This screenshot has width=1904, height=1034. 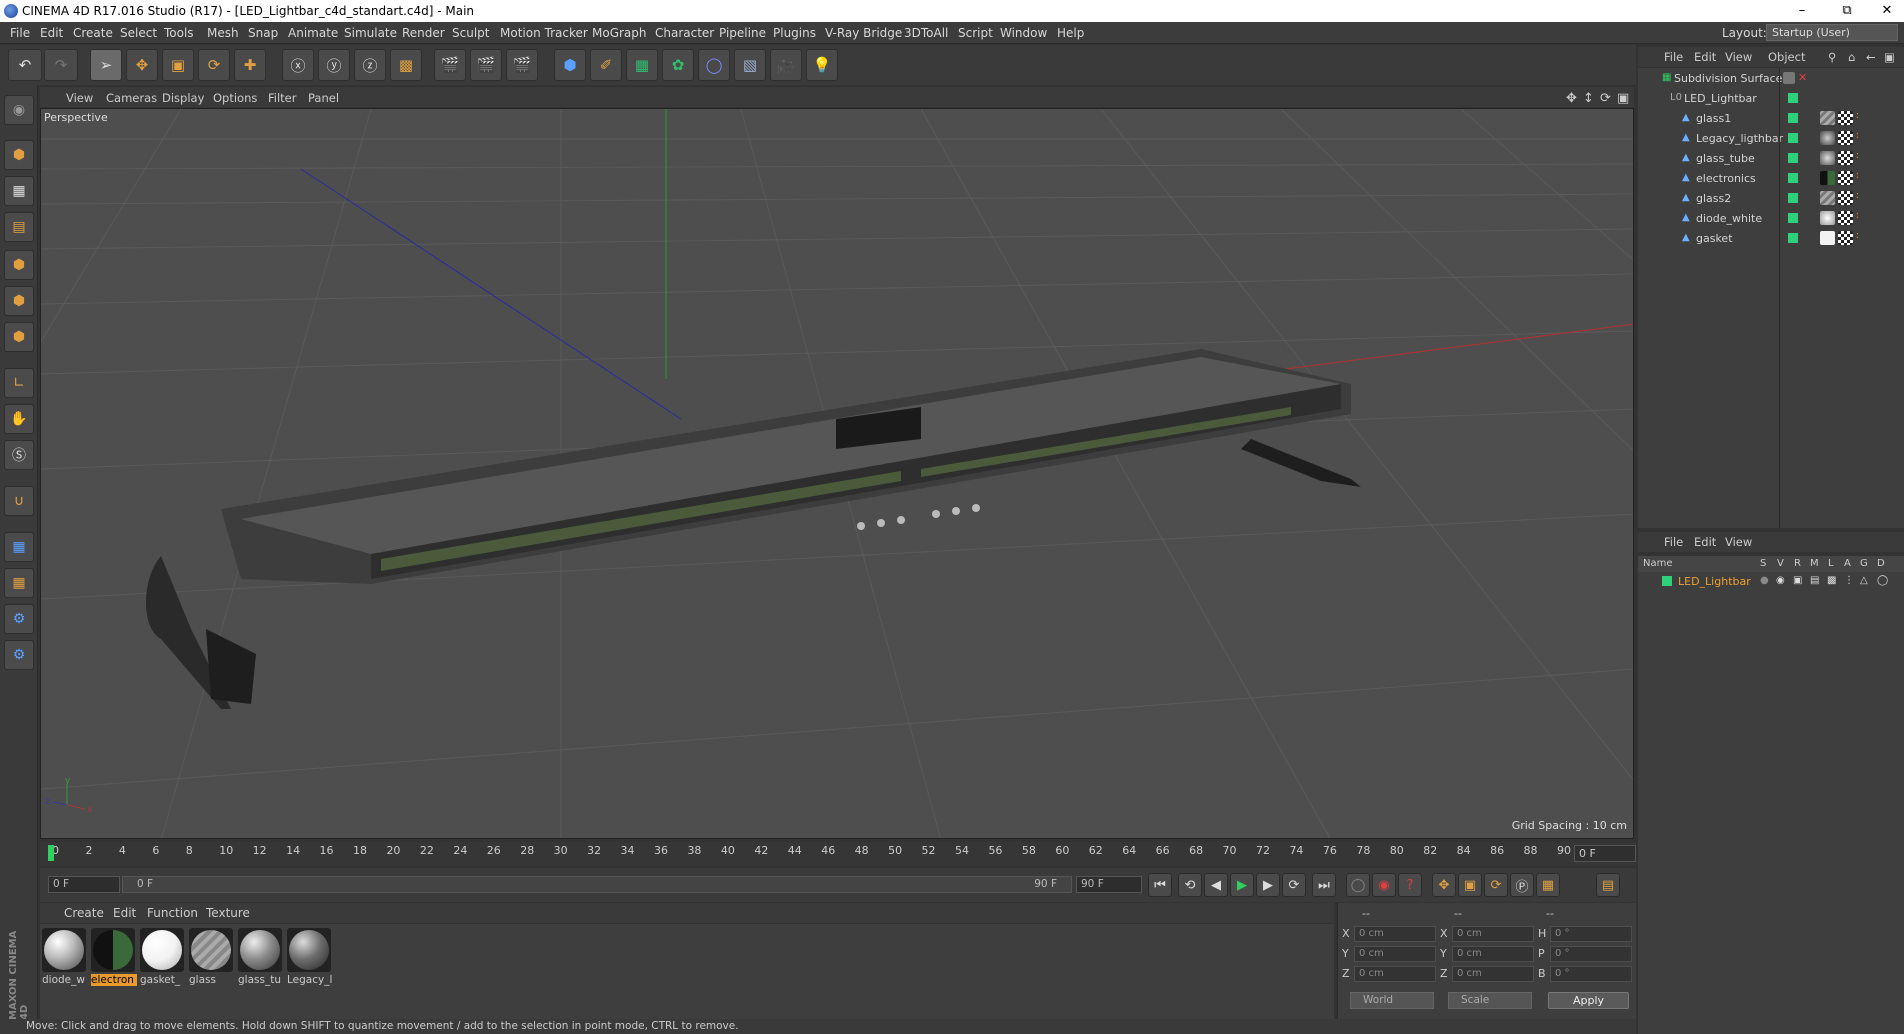 I want to click on next-frame-icon: ▶, so click(x=1268, y=885).